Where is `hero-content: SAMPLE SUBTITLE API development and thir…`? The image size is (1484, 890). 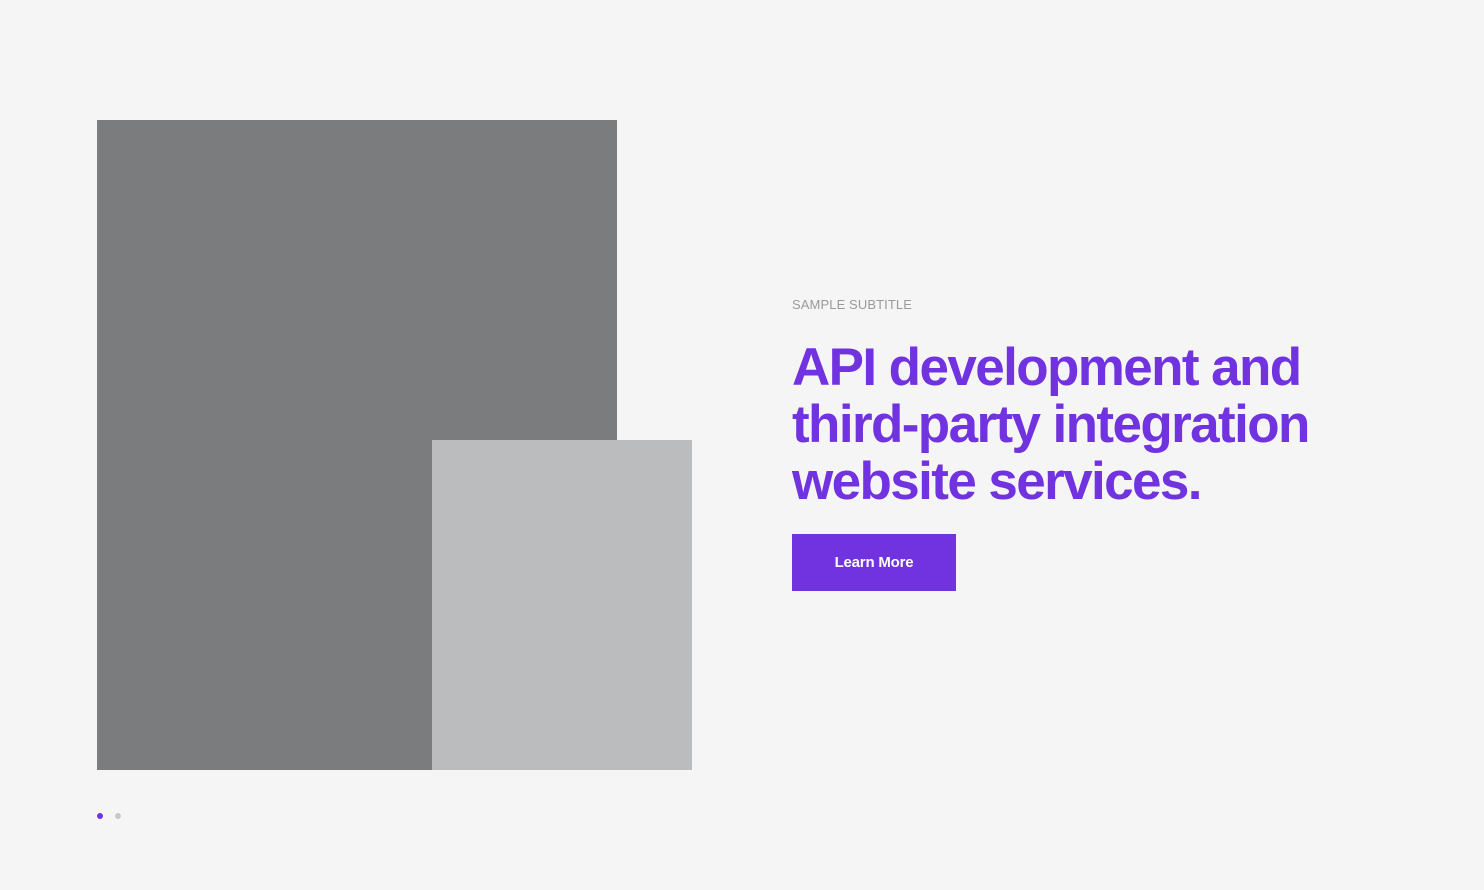 hero-content: SAMPLE SUBTITLE API development and thir… is located at coordinates (1102, 443).